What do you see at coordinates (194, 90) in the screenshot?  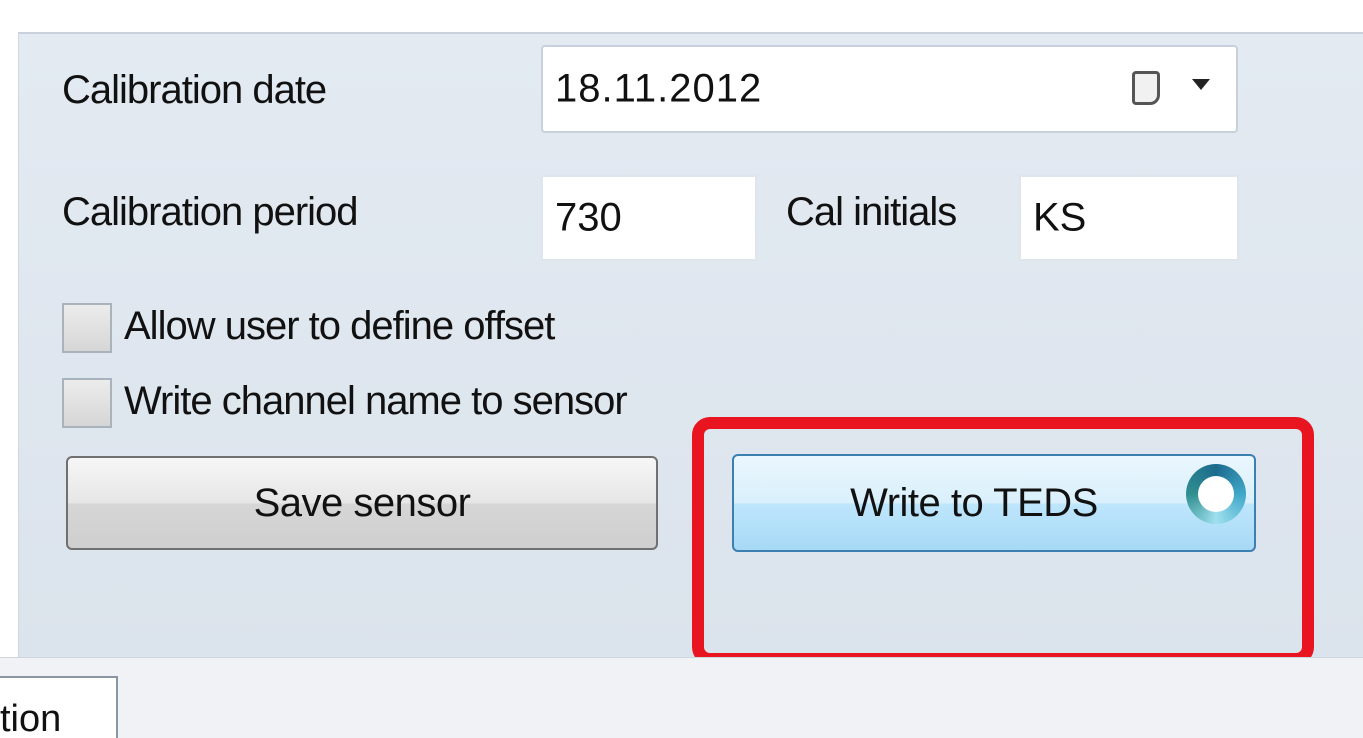 I see `calibration-date-label: Calibration date` at bounding box center [194, 90].